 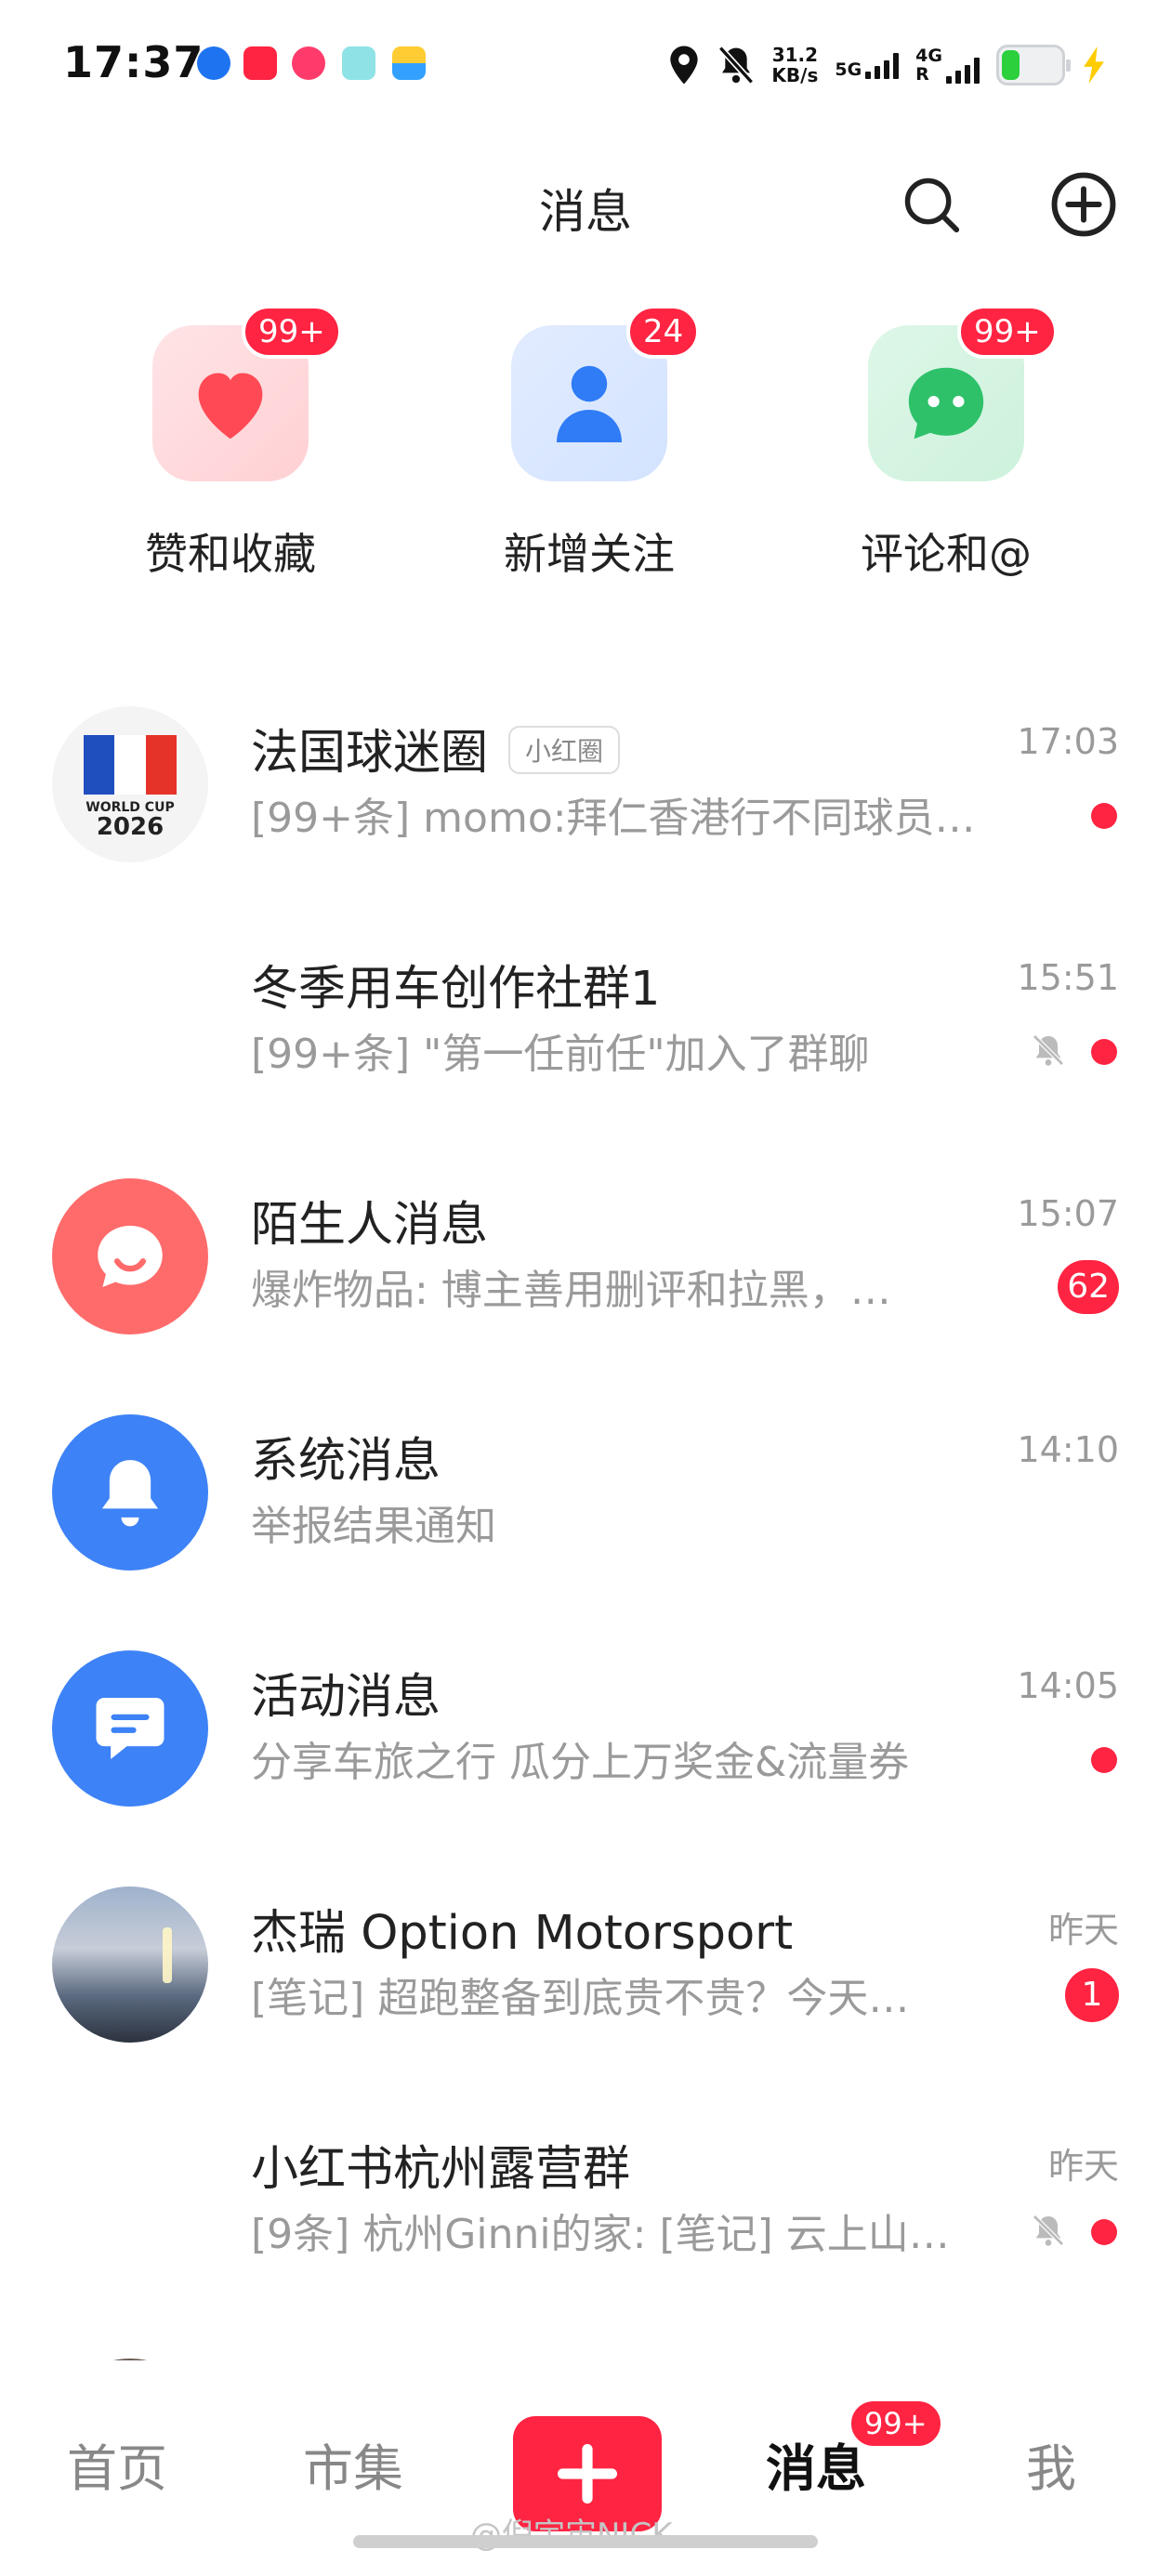 What do you see at coordinates (1089, 1287) in the screenshot?
I see `unread-count-badge: 62` at bounding box center [1089, 1287].